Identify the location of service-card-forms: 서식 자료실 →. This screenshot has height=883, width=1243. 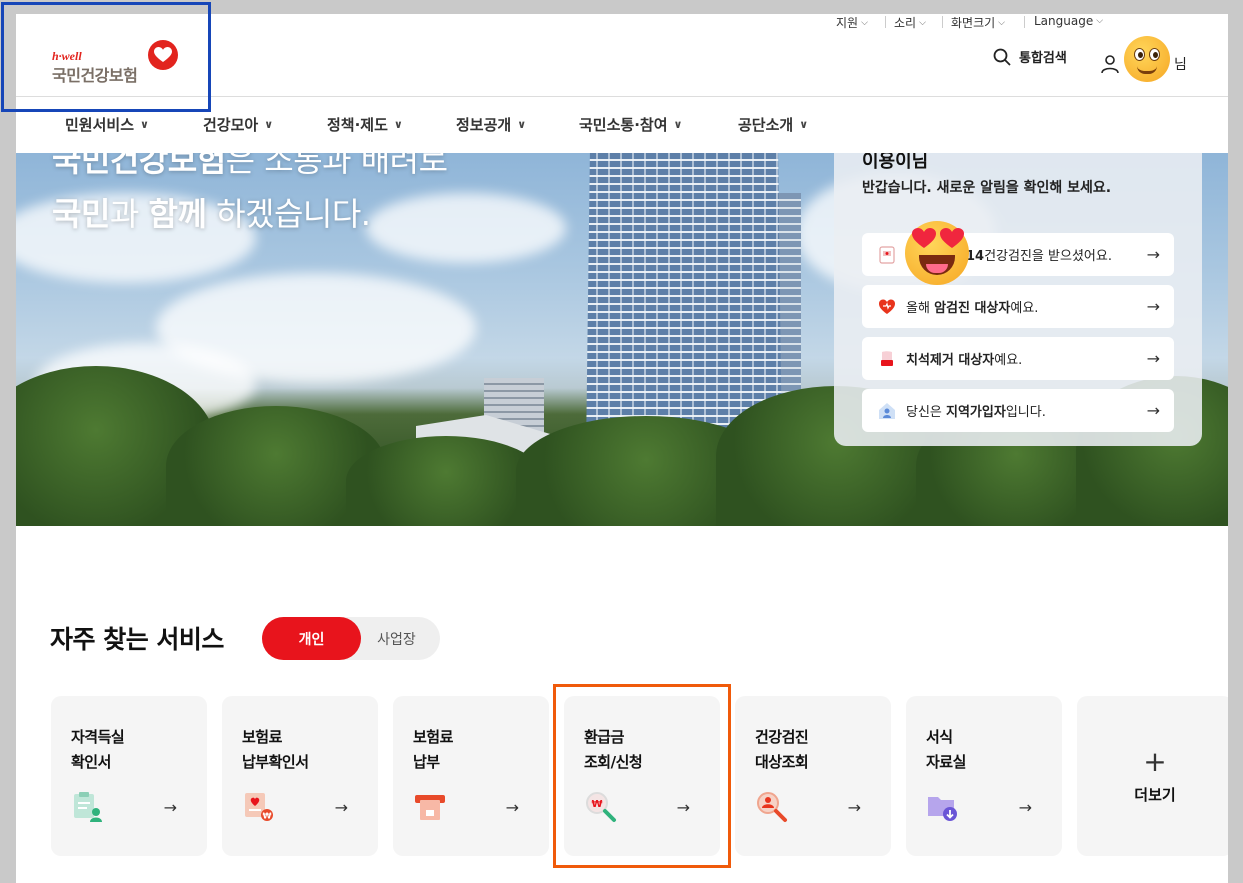
(984, 776).